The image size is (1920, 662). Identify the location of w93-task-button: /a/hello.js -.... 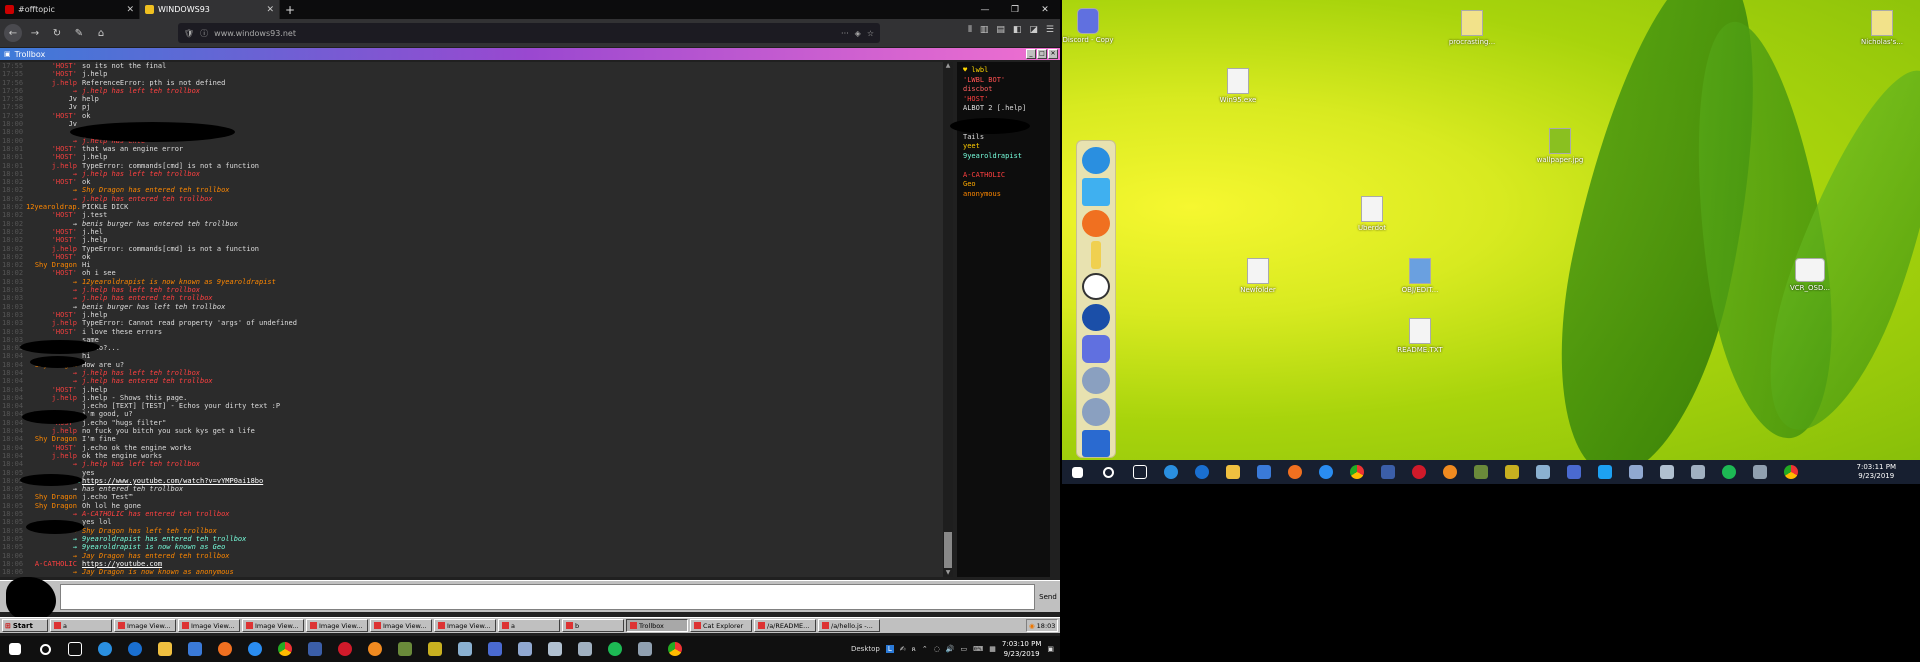
(849, 625).